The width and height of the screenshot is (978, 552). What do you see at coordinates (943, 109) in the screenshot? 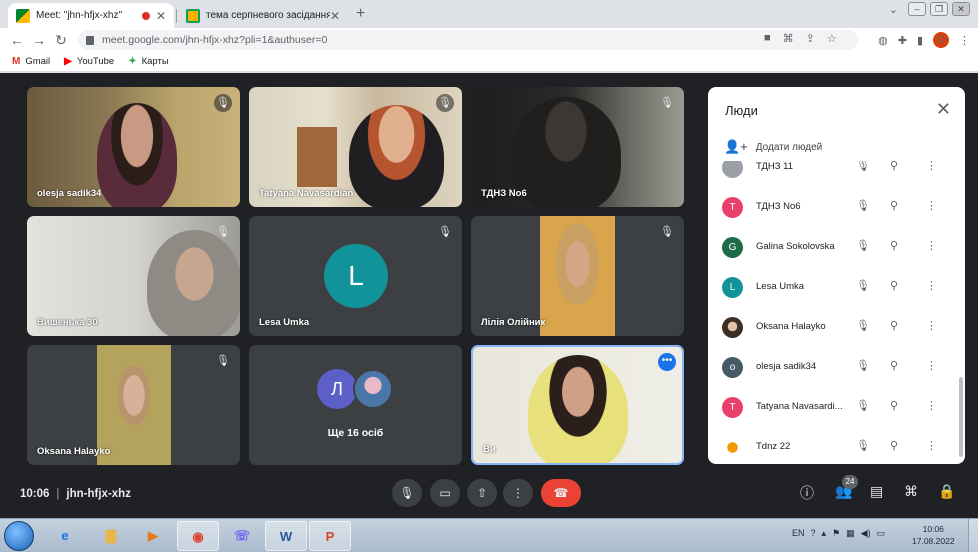
I see `close-icon: ✕` at bounding box center [943, 109].